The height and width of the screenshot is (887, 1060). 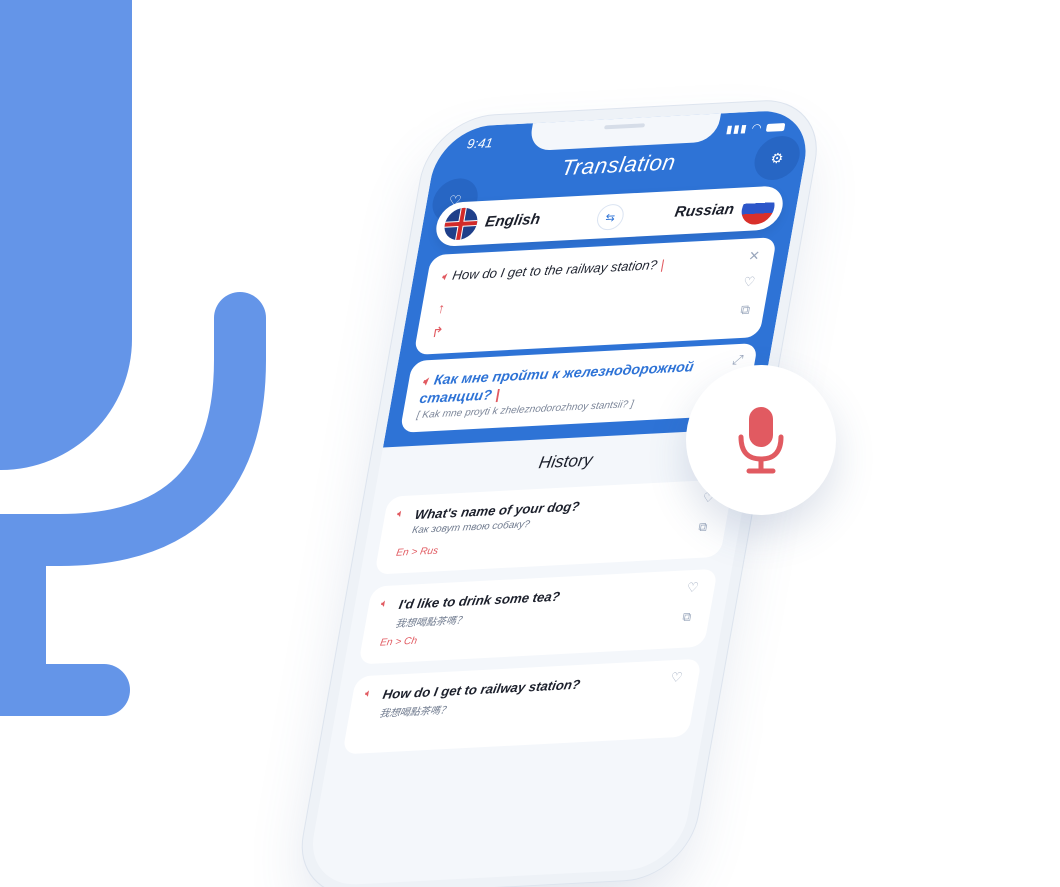 I want to click on status-icons: ▮▮▮ ◠, so click(x=755, y=128).